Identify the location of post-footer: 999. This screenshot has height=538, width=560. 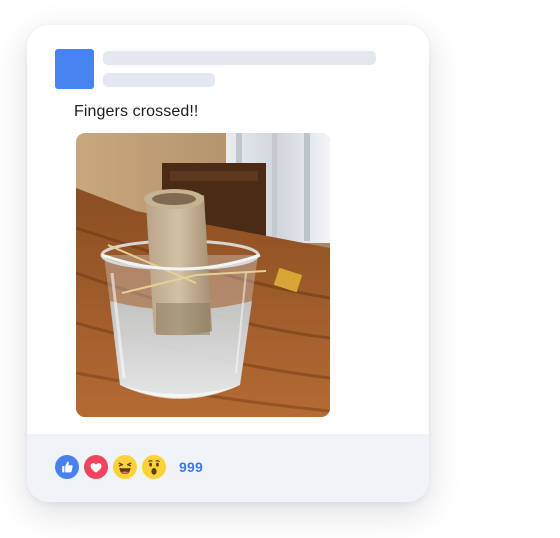
(228, 468).